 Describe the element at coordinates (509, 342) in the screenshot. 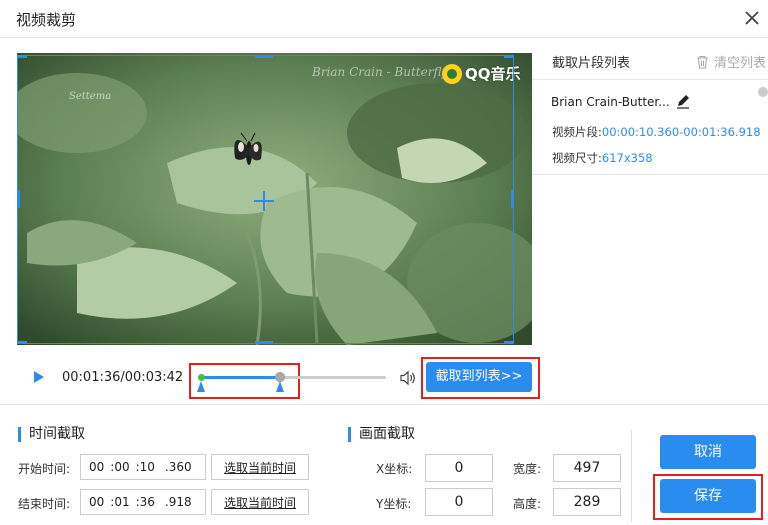

I see `crop-handle-br` at that location.